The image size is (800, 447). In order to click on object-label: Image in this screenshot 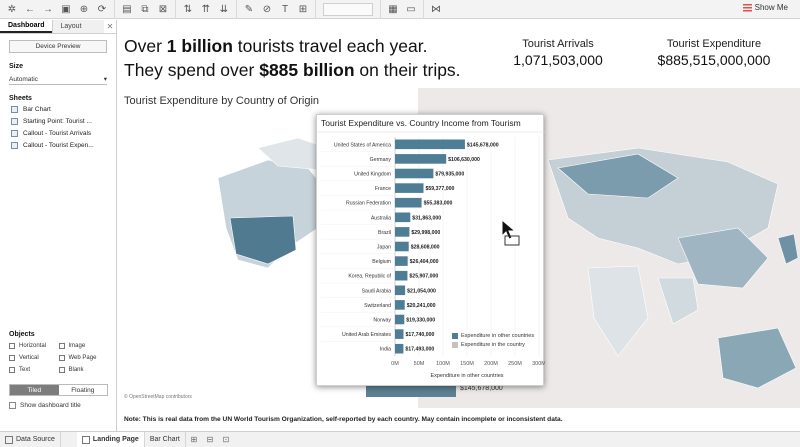, I will do `click(77, 346)`.